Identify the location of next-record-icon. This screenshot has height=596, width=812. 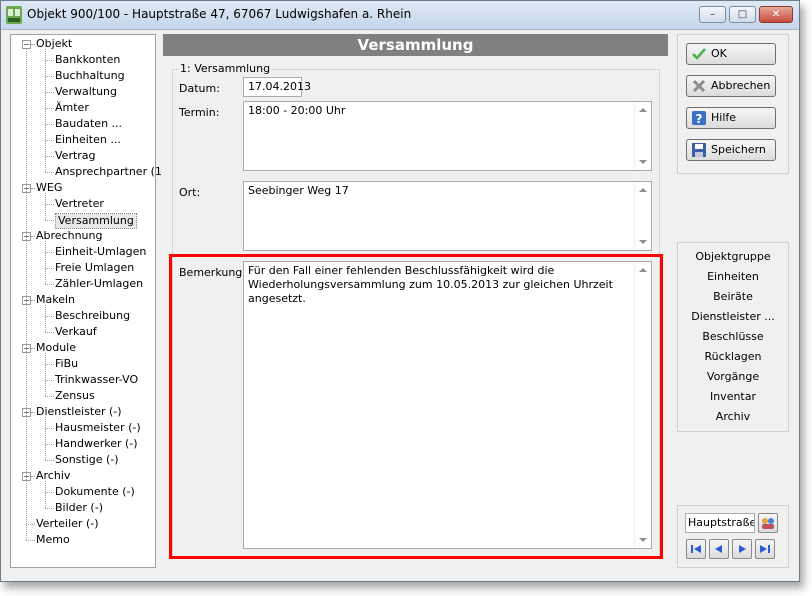
(742, 549).